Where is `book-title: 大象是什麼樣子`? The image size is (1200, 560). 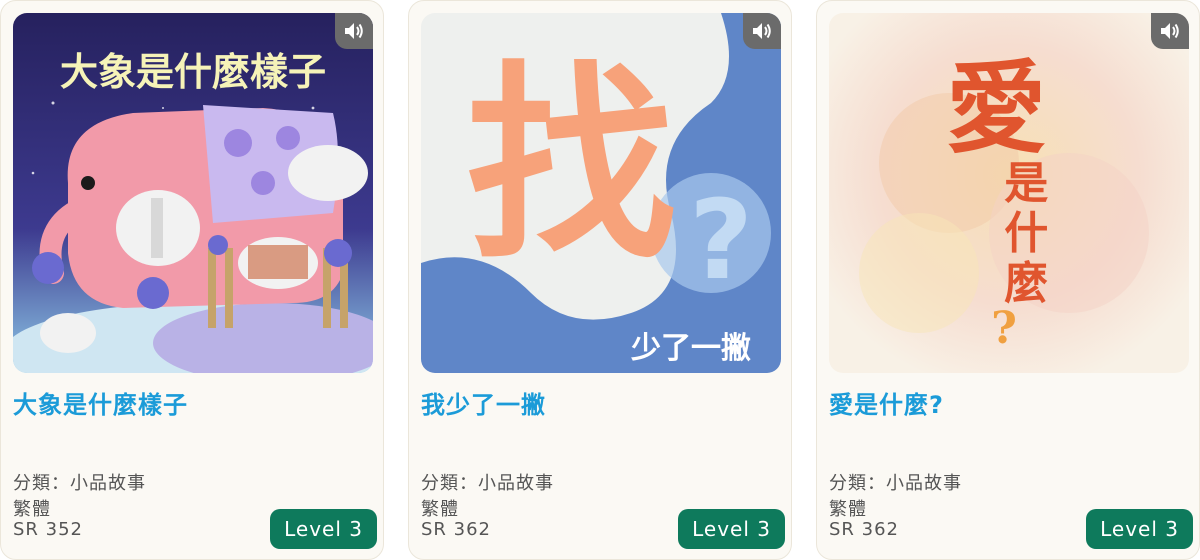
book-title: 大象是什麼樣子 is located at coordinates (193, 402).